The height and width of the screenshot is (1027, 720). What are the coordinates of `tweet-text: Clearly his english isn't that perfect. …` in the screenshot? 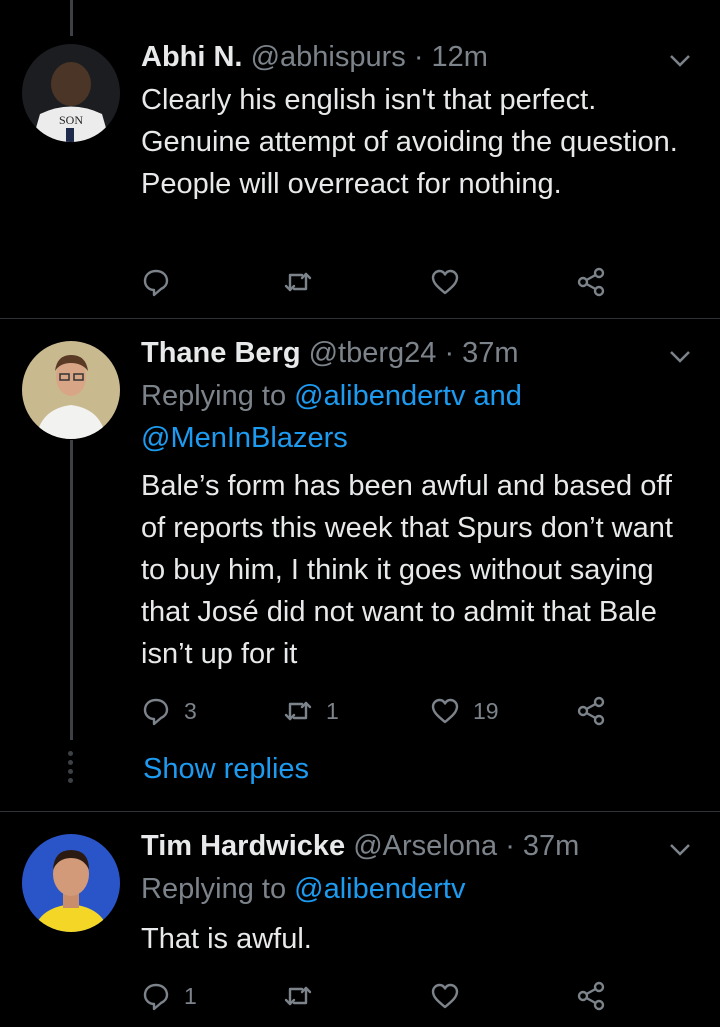 It's located at (409, 142).